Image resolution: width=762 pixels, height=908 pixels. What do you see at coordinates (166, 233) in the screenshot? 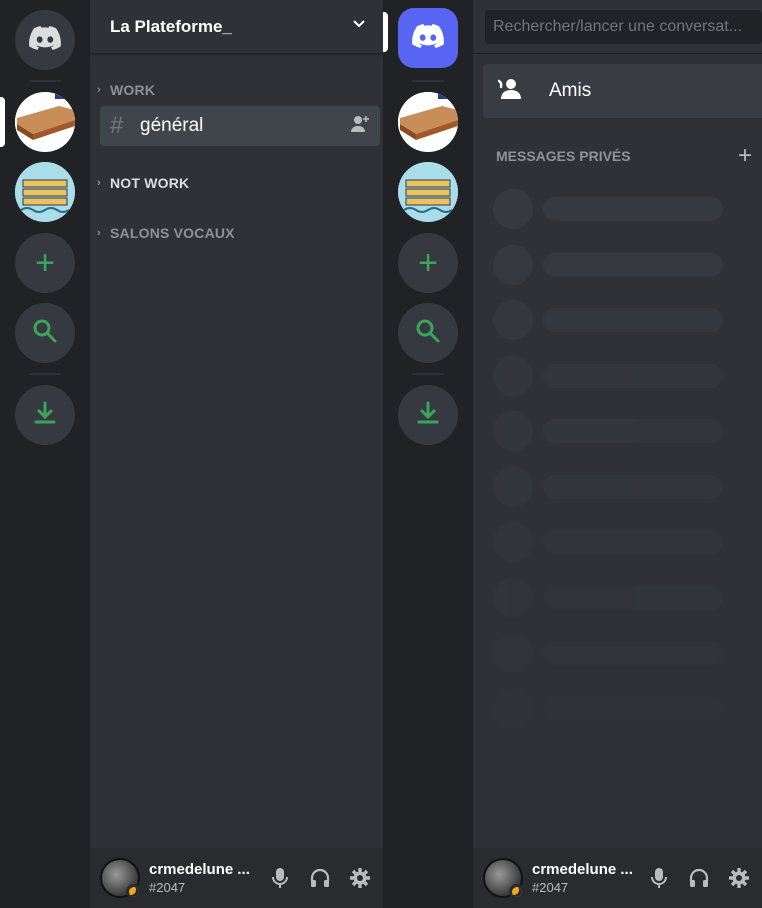
I see `category-voice-channels: › SALONS VOCAUX` at bounding box center [166, 233].